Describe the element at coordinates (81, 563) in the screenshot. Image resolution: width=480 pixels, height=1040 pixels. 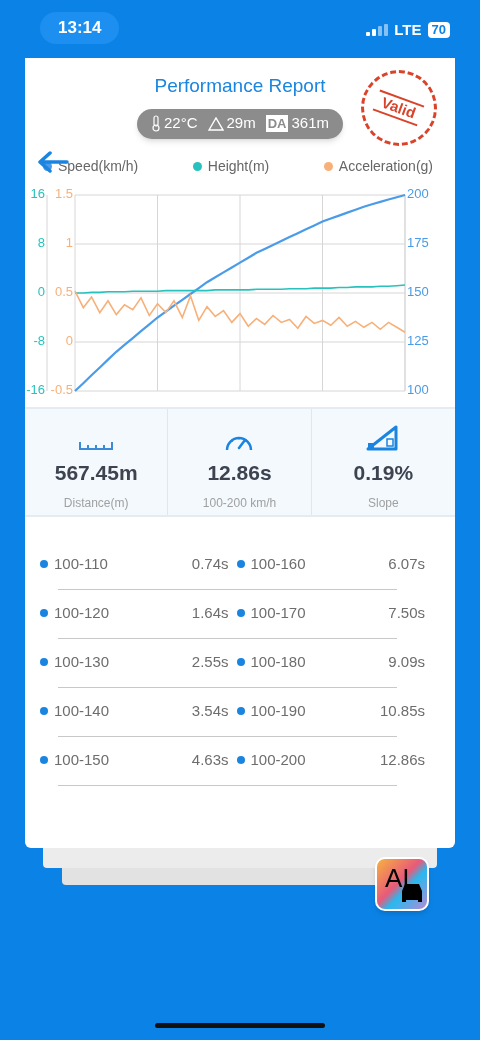
I see `split-range: 100-110` at that location.